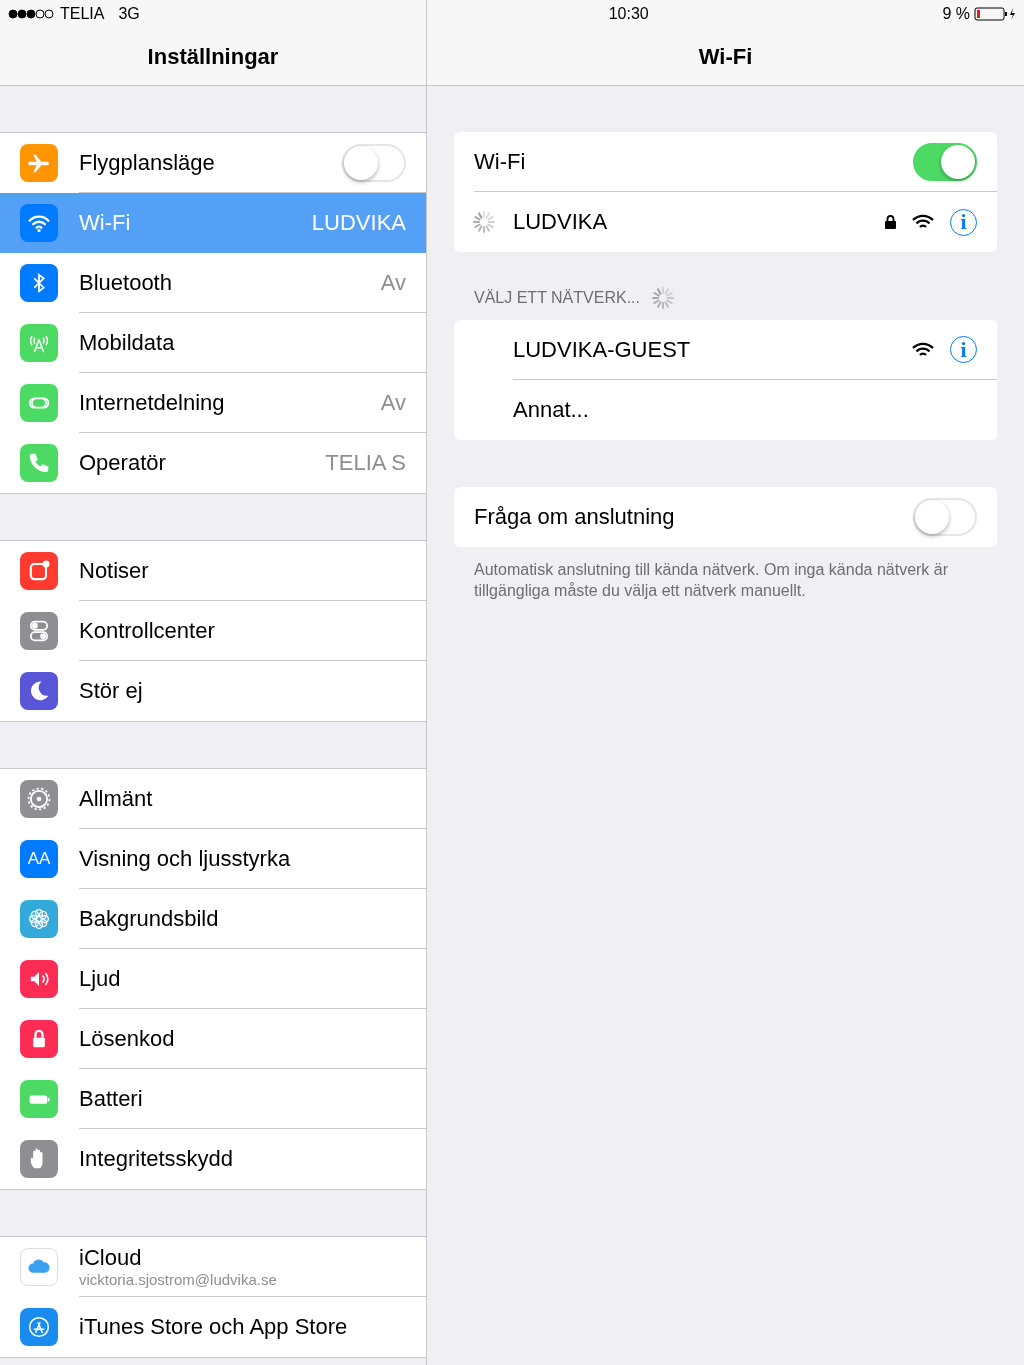 The width and height of the screenshot is (1024, 1365). What do you see at coordinates (725, 350) in the screenshot?
I see `network-item: LUDVIKA-GUEST i` at bounding box center [725, 350].